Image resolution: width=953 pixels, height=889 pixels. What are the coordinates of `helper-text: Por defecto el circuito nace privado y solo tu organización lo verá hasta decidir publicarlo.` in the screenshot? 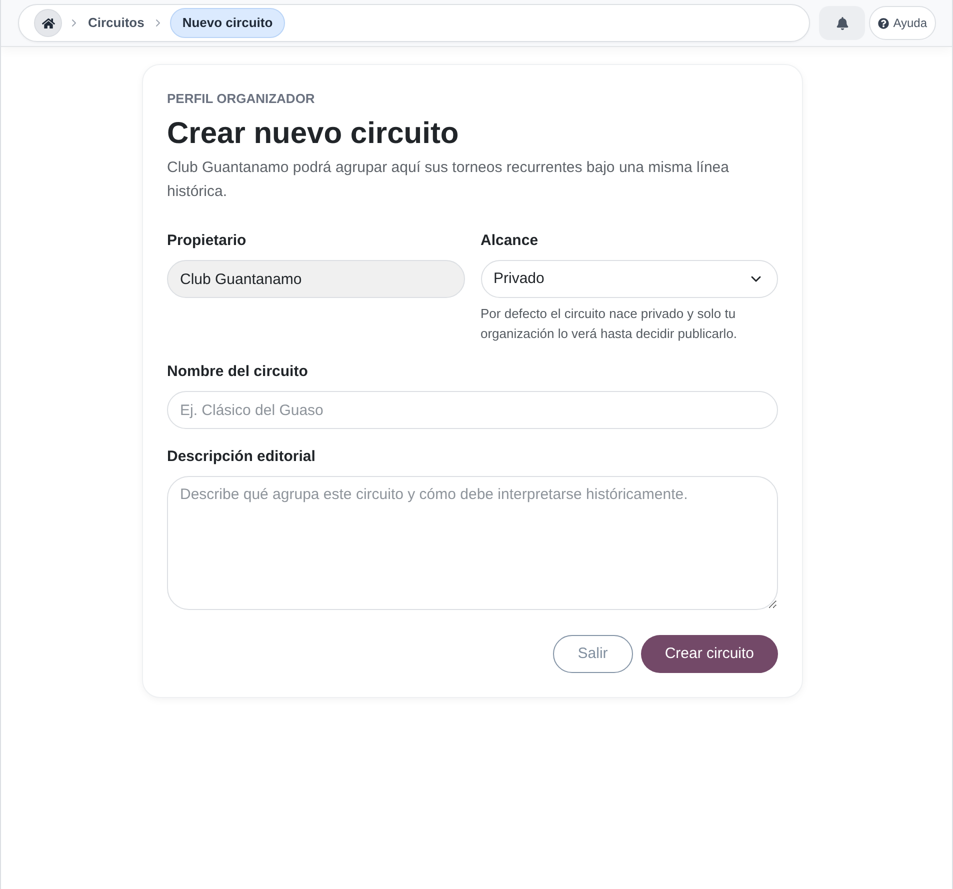 It's located at (609, 324).